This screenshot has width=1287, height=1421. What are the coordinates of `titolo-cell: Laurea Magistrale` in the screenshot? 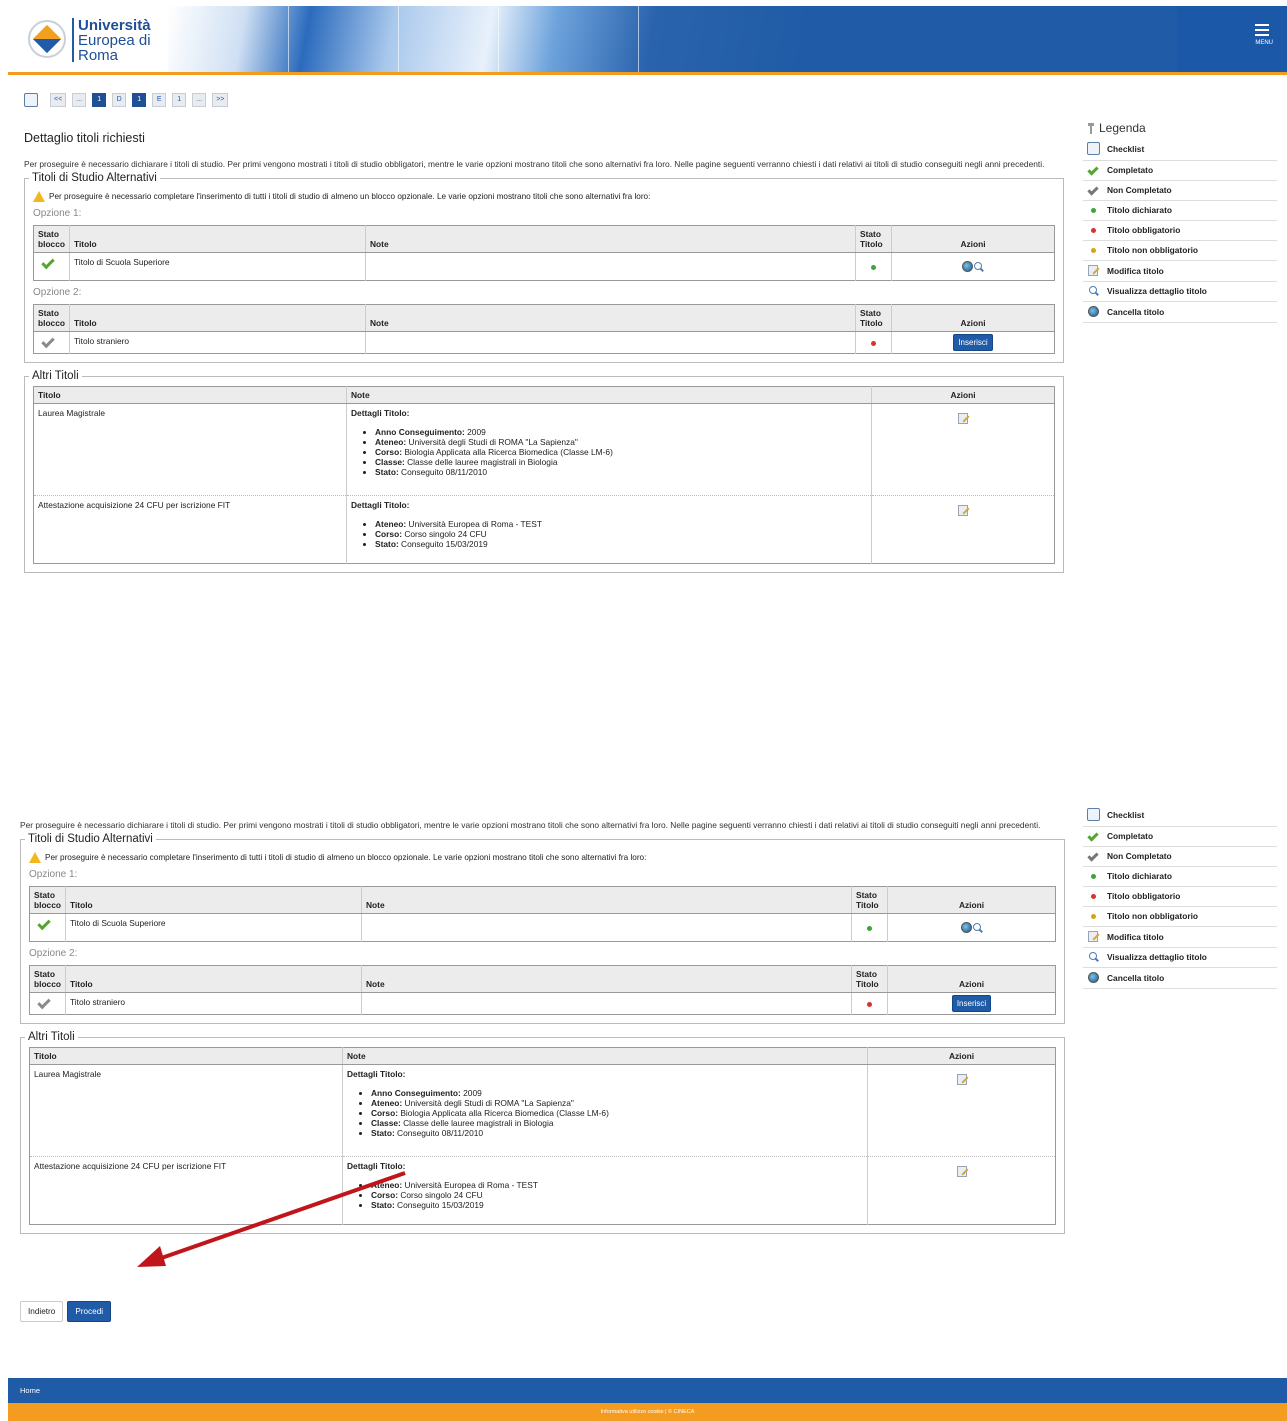 It's located at (186, 1110).